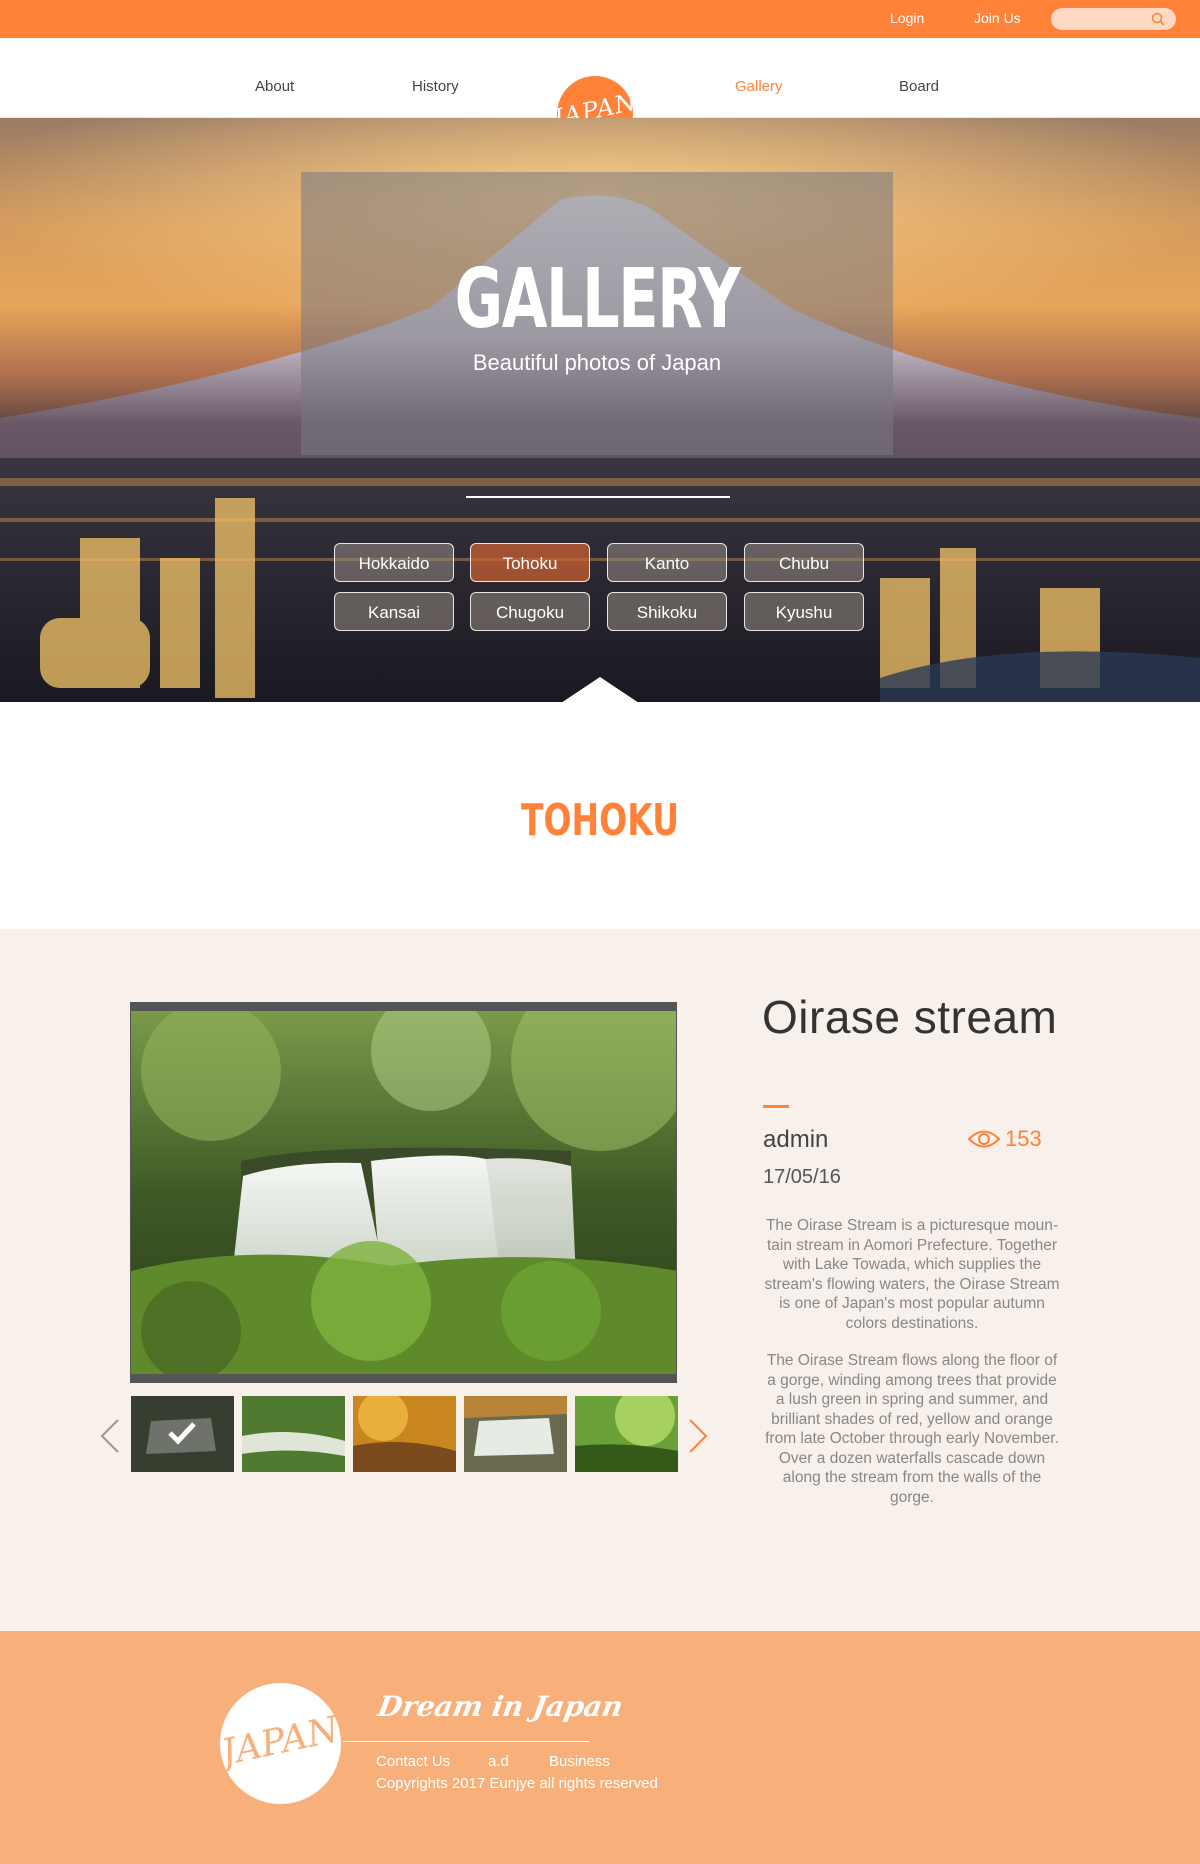  Describe the element at coordinates (500, 1706) in the screenshot. I see `footer-tagline: Dream in Japan` at that location.